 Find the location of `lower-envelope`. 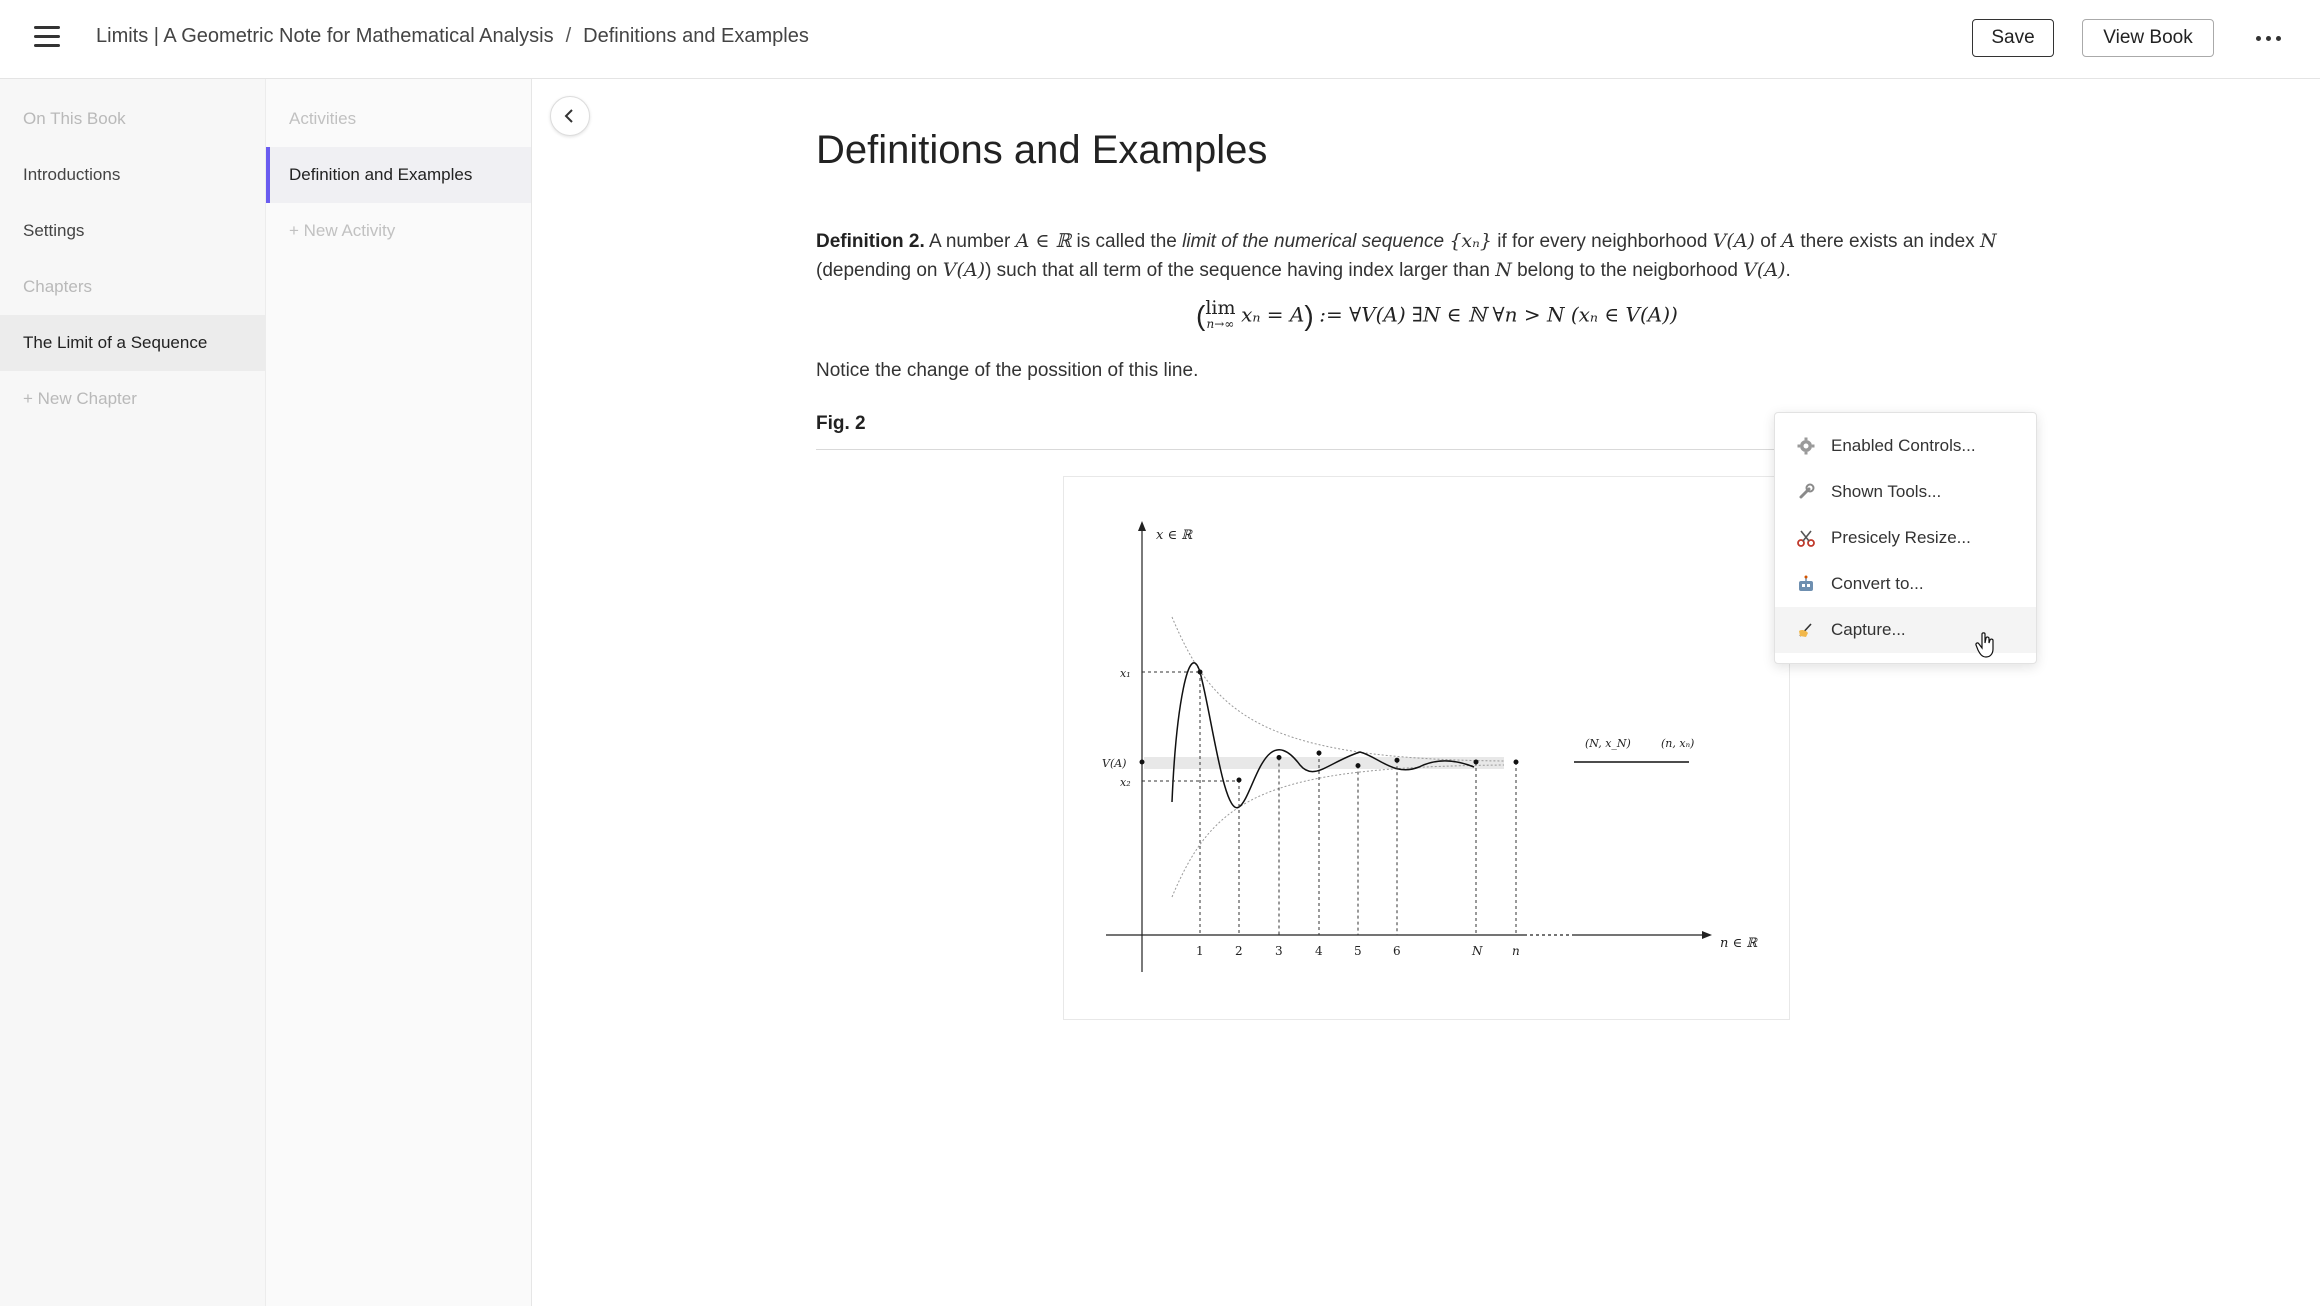

lower-envelope is located at coordinates (1338, 831).